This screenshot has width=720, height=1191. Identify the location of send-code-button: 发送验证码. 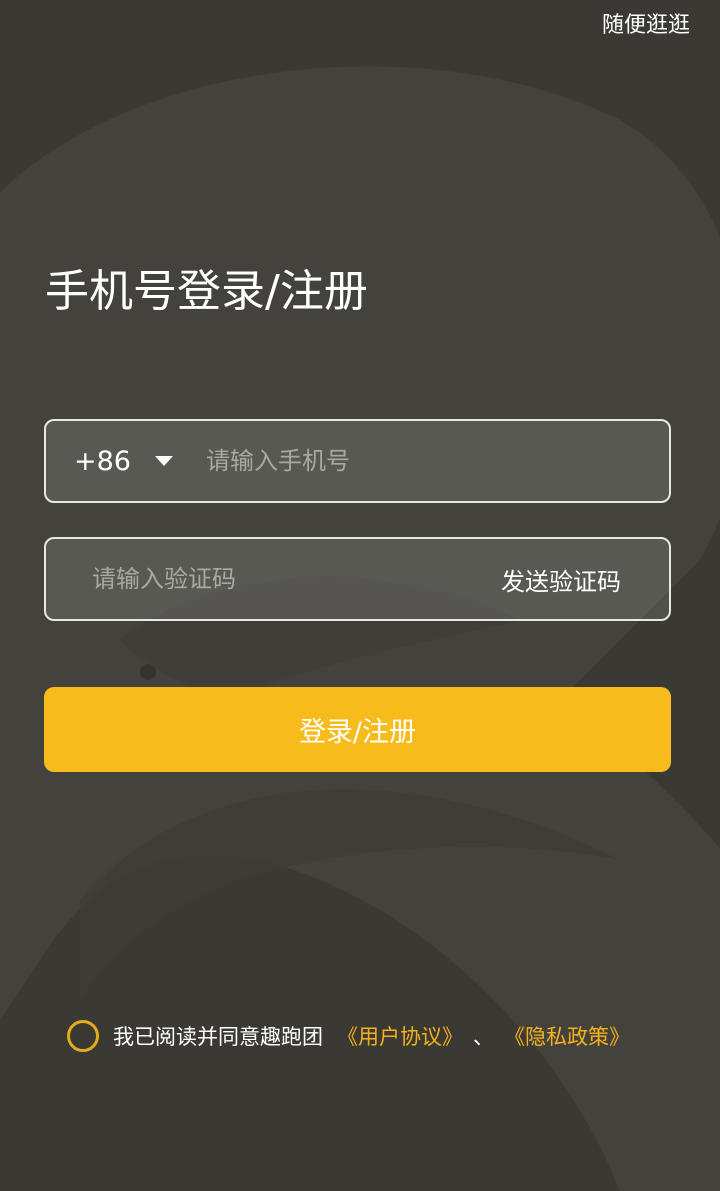
(585, 579).